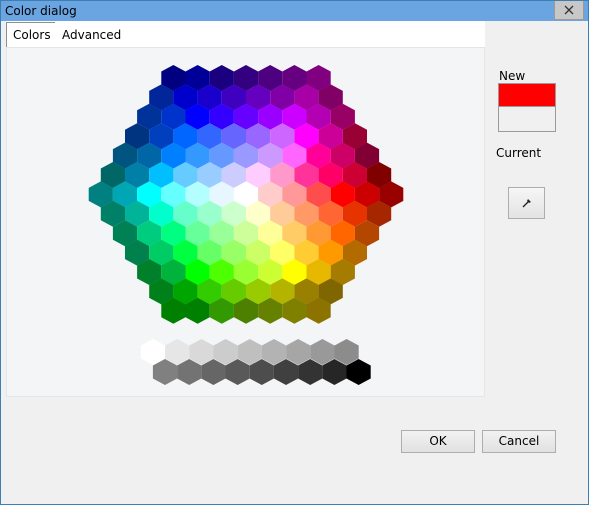 This screenshot has height=505, width=589. What do you see at coordinates (519, 153) in the screenshot?
I see `current-color-label: Current` at bounding box center [519, 153].